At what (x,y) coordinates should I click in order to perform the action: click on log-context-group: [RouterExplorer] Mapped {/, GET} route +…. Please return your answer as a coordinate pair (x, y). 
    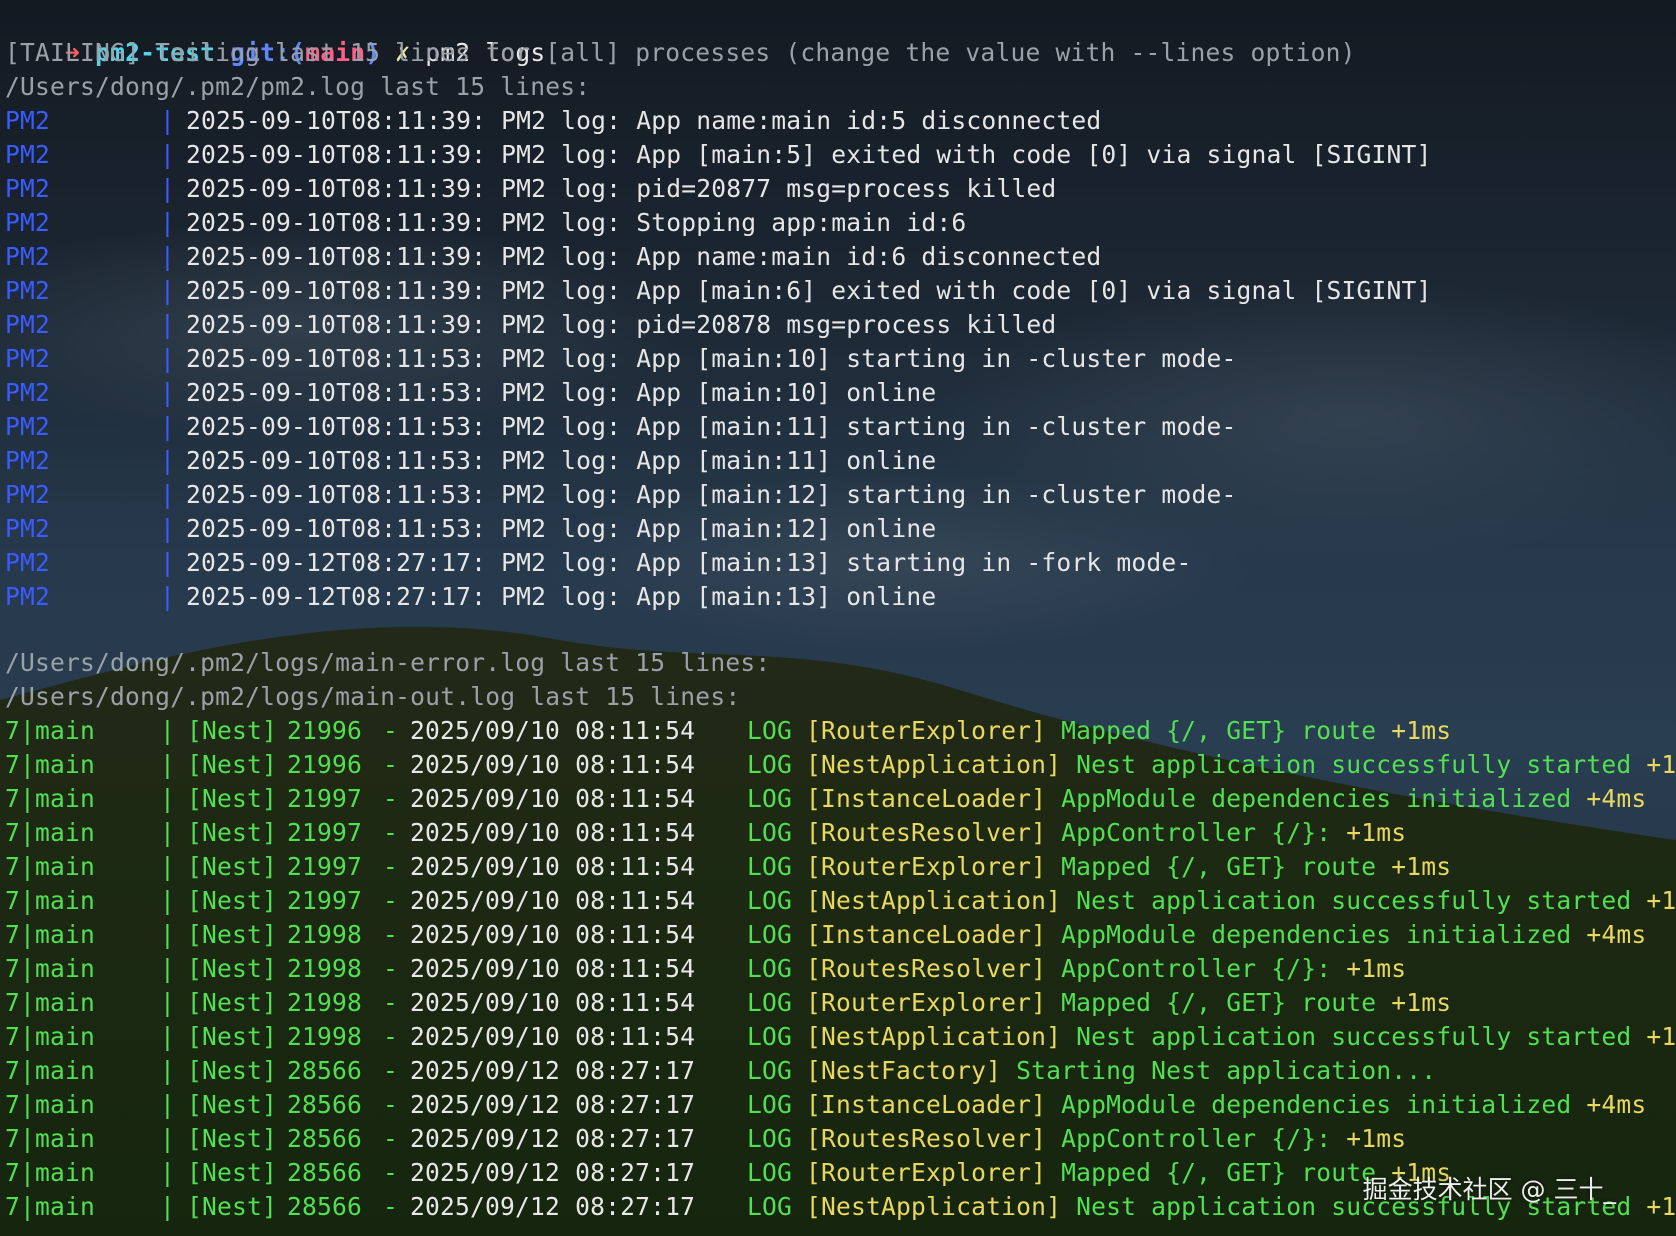
    Looking at the image, I should click on (1128, 731).